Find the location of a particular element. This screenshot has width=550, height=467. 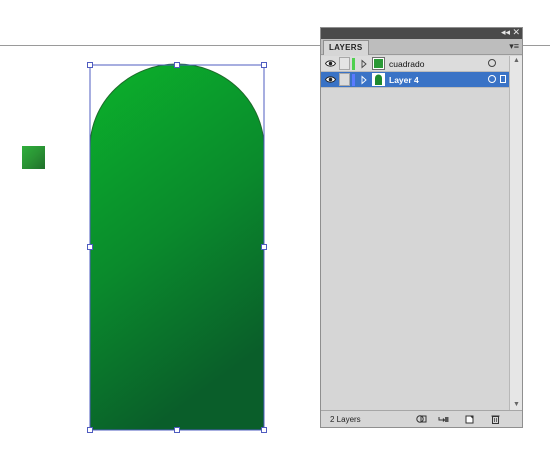

layer-row-cuadrado: cuadrado is located at coordinates (415, 64).